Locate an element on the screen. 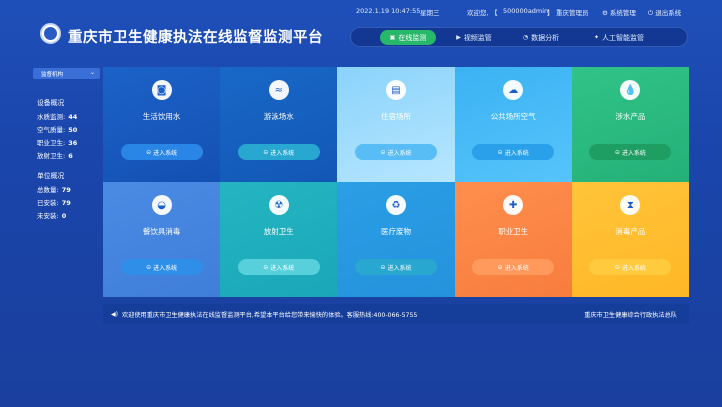 The image size is (722, 407). card-disinfection-products: ⧗ 消毒产品 ⊝ 进入系统 is located at coordinates (630, 239).